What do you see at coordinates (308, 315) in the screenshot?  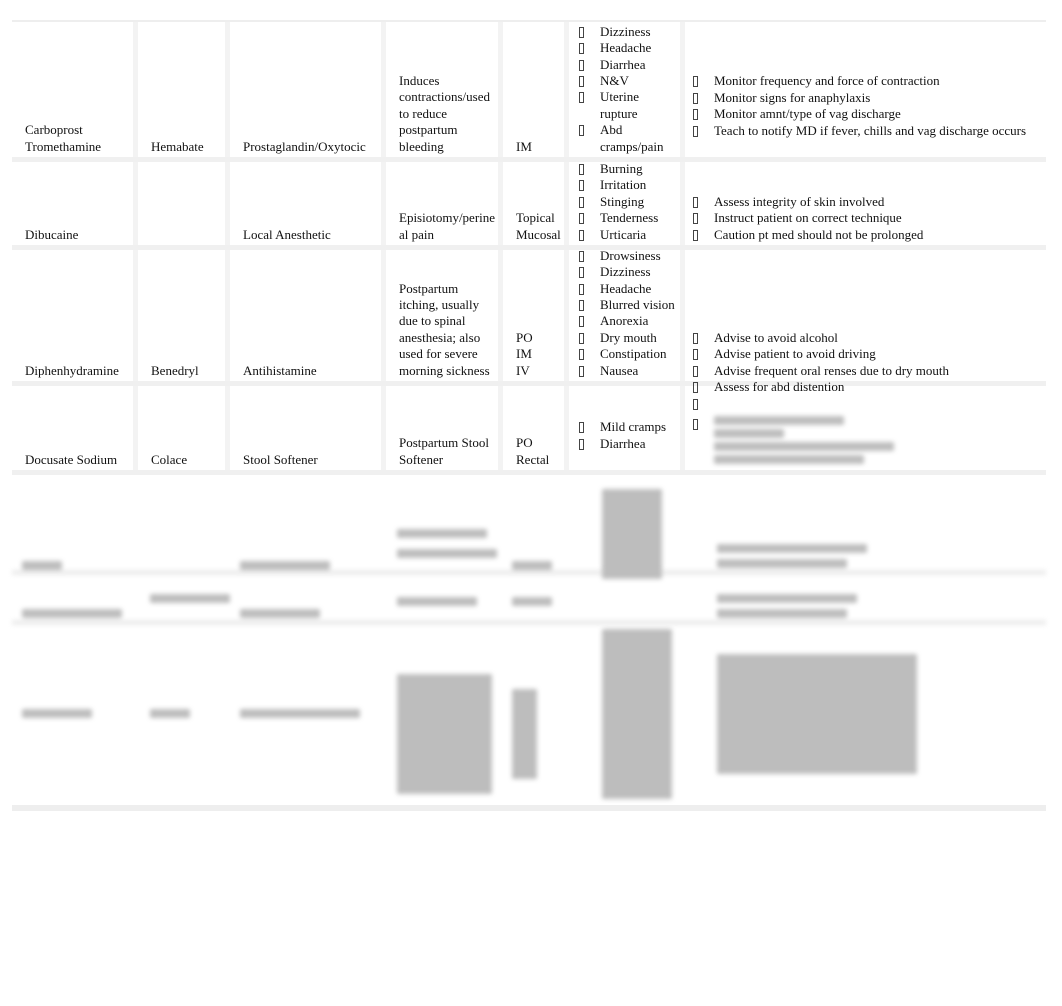 I see `drug-class: Antihistamine` at bounding box center [308, 315].